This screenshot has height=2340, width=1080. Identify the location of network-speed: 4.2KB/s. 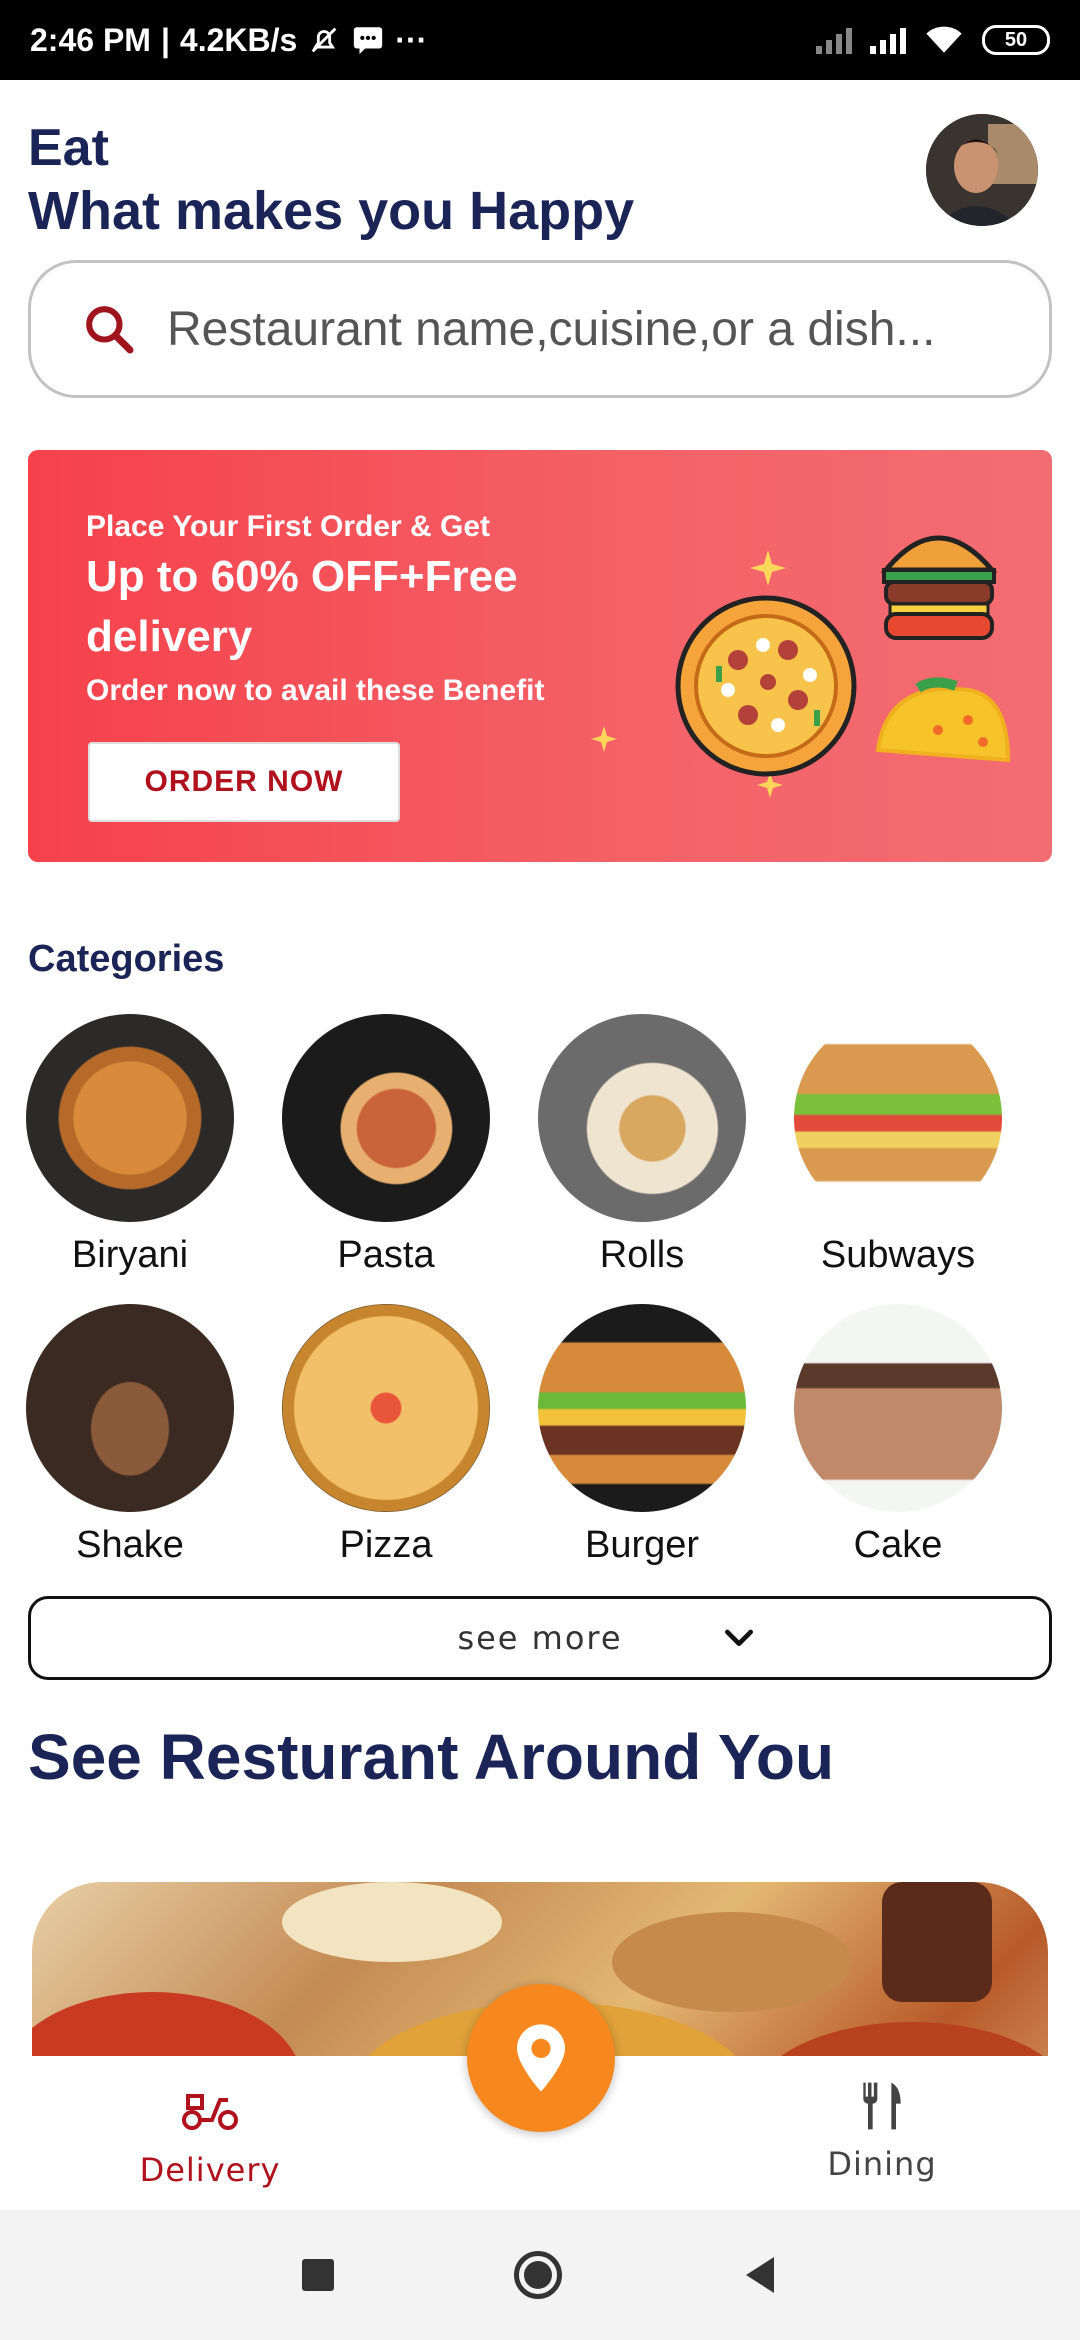
(238, 39).